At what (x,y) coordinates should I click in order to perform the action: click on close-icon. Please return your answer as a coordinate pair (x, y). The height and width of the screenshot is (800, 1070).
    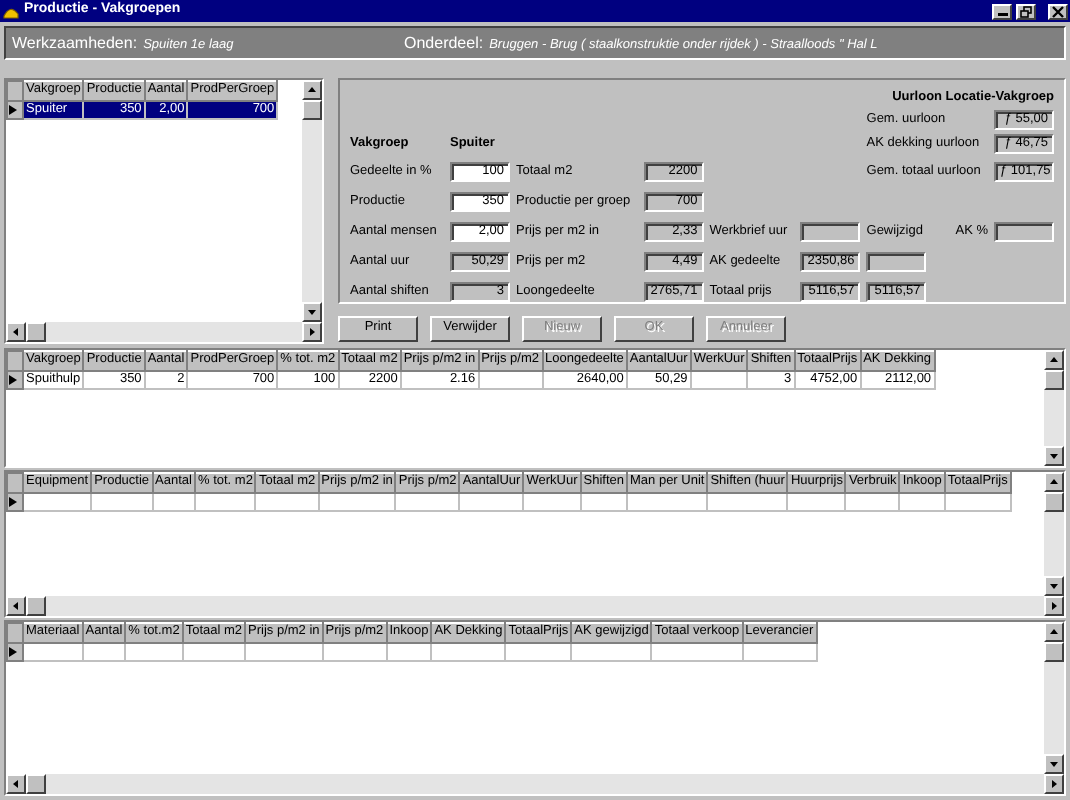
    Looking at the image, I should click on (1058, 11).